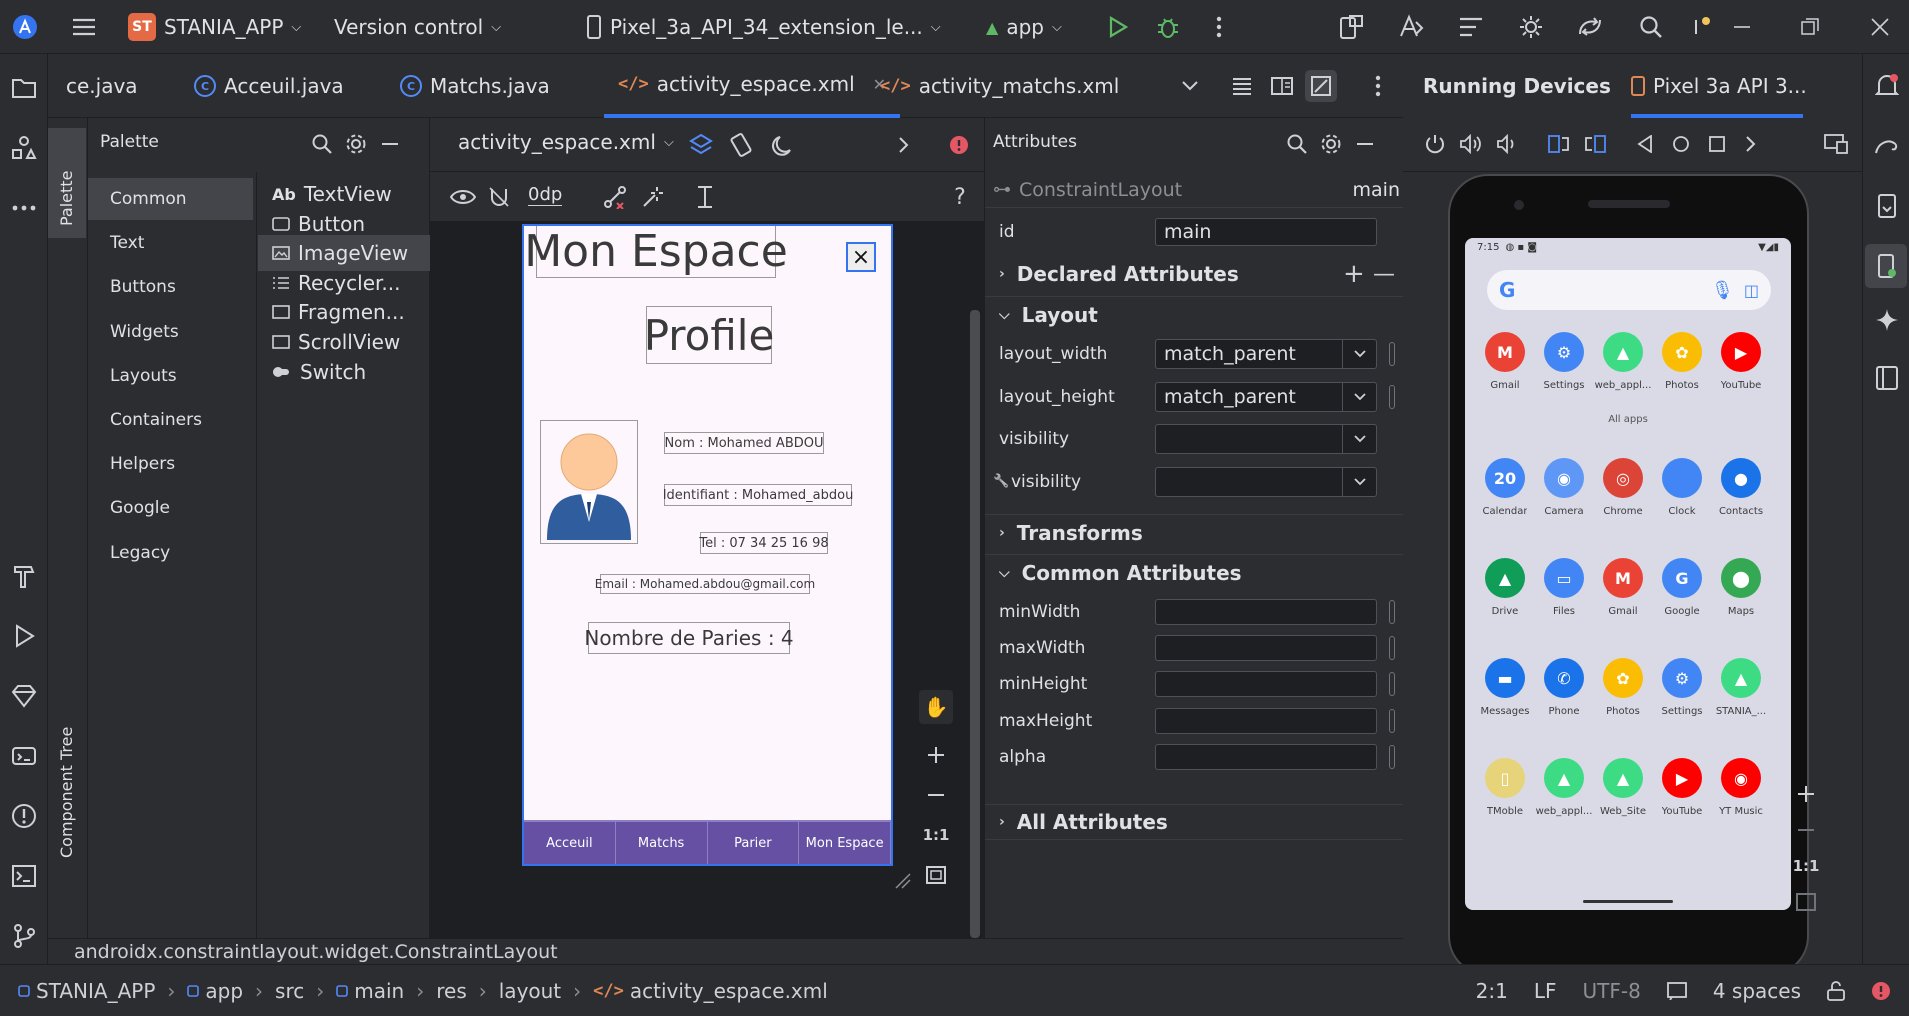  I want to click on more-tools-icon, so click(24, 208).